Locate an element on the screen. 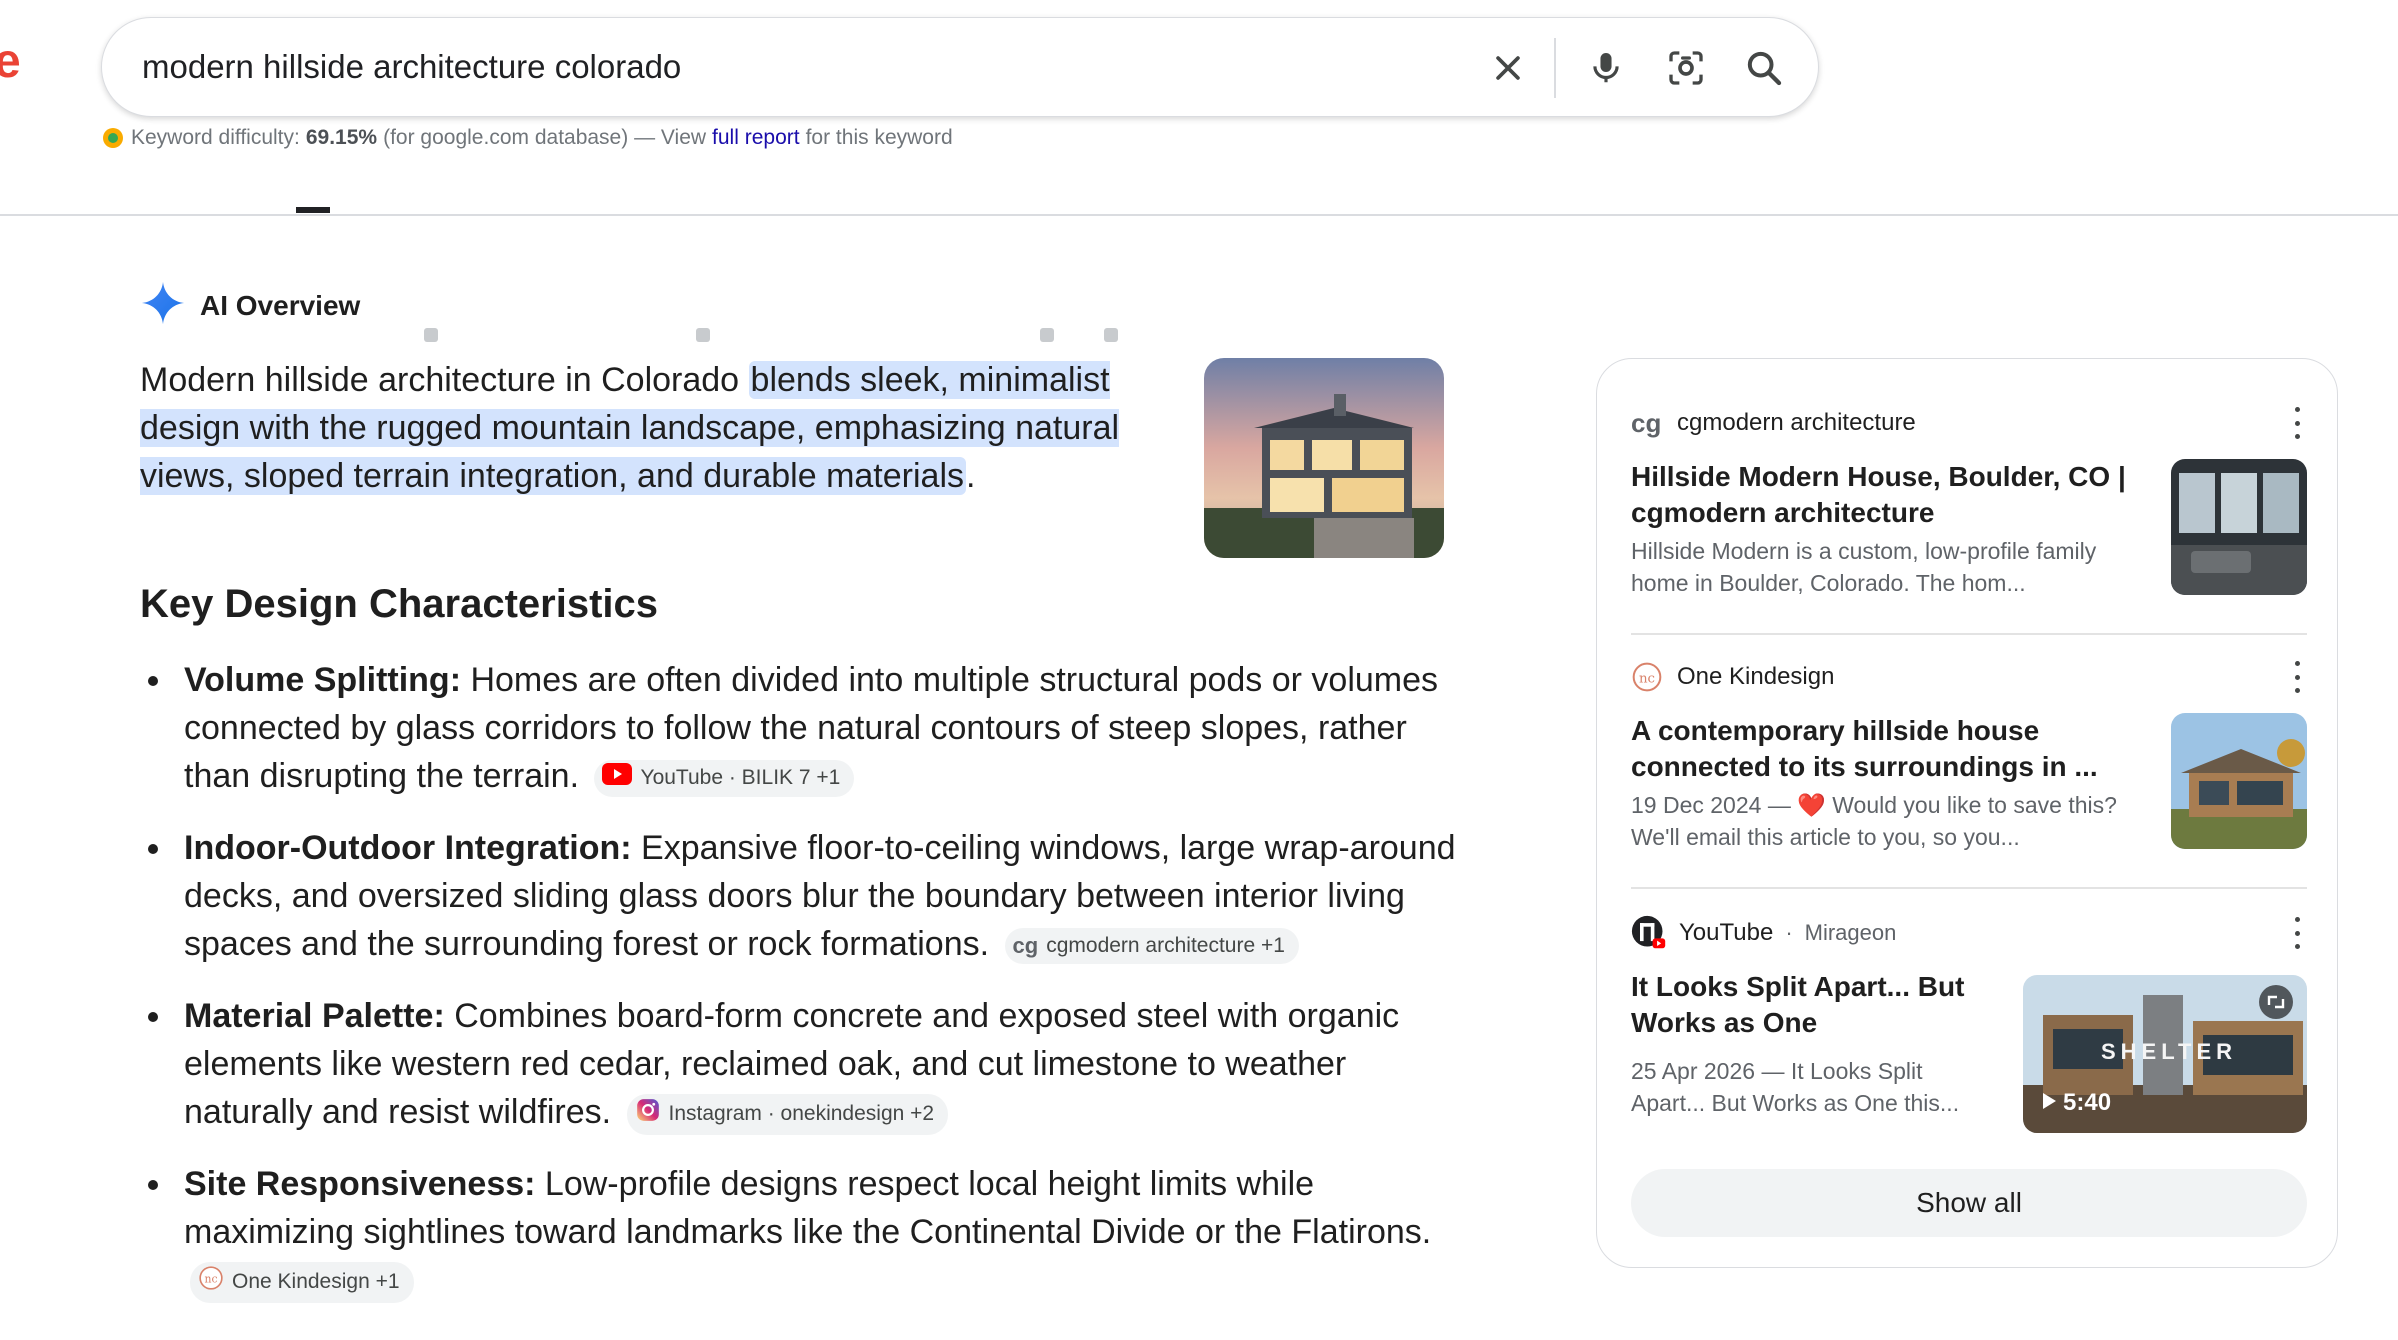  source-header: nc One Kindesign is located at coordinates (1969, 677).